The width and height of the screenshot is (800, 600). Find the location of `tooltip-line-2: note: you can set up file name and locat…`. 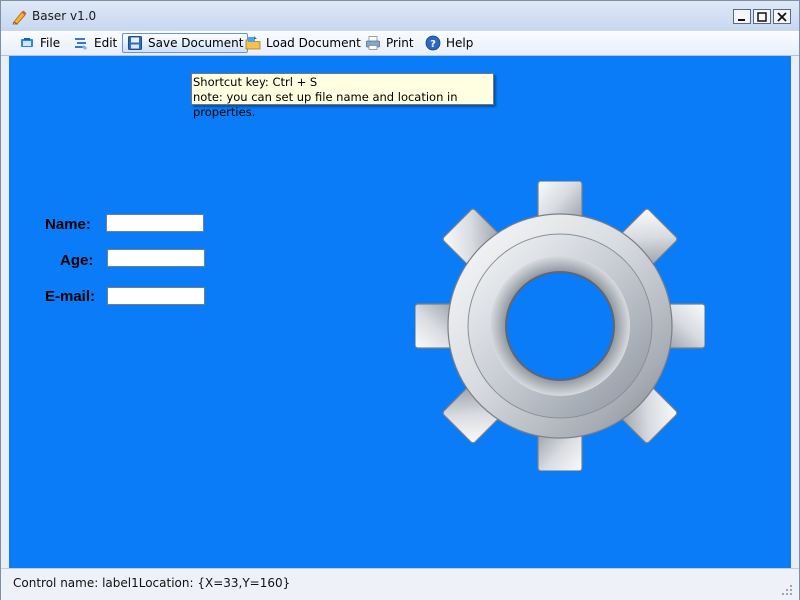

tooltip-line-2: note: you can set up file name and locat… is located at coordinates (325, 104).